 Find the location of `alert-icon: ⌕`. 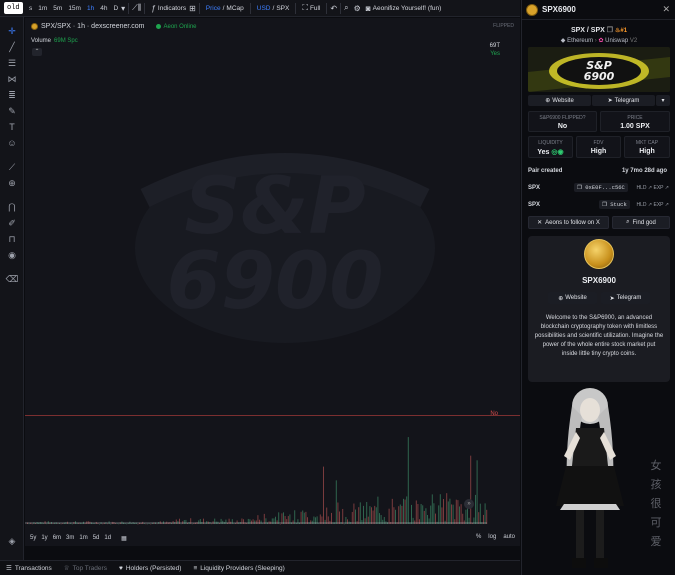

alert-icon: ⌕ is located at coordinates (346, 8).